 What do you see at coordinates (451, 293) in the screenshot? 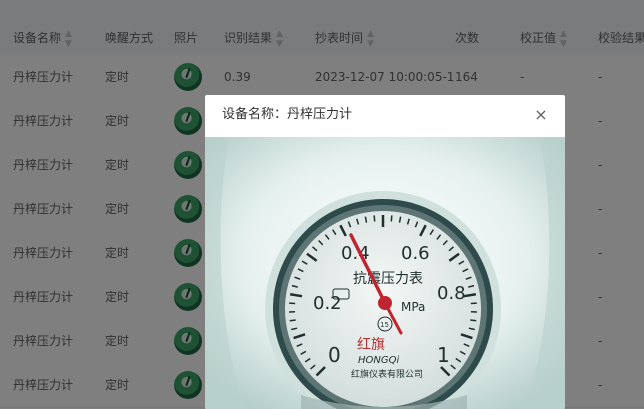
I see `scale-label-0.8: 0.8` at bounding box center [451, 293].